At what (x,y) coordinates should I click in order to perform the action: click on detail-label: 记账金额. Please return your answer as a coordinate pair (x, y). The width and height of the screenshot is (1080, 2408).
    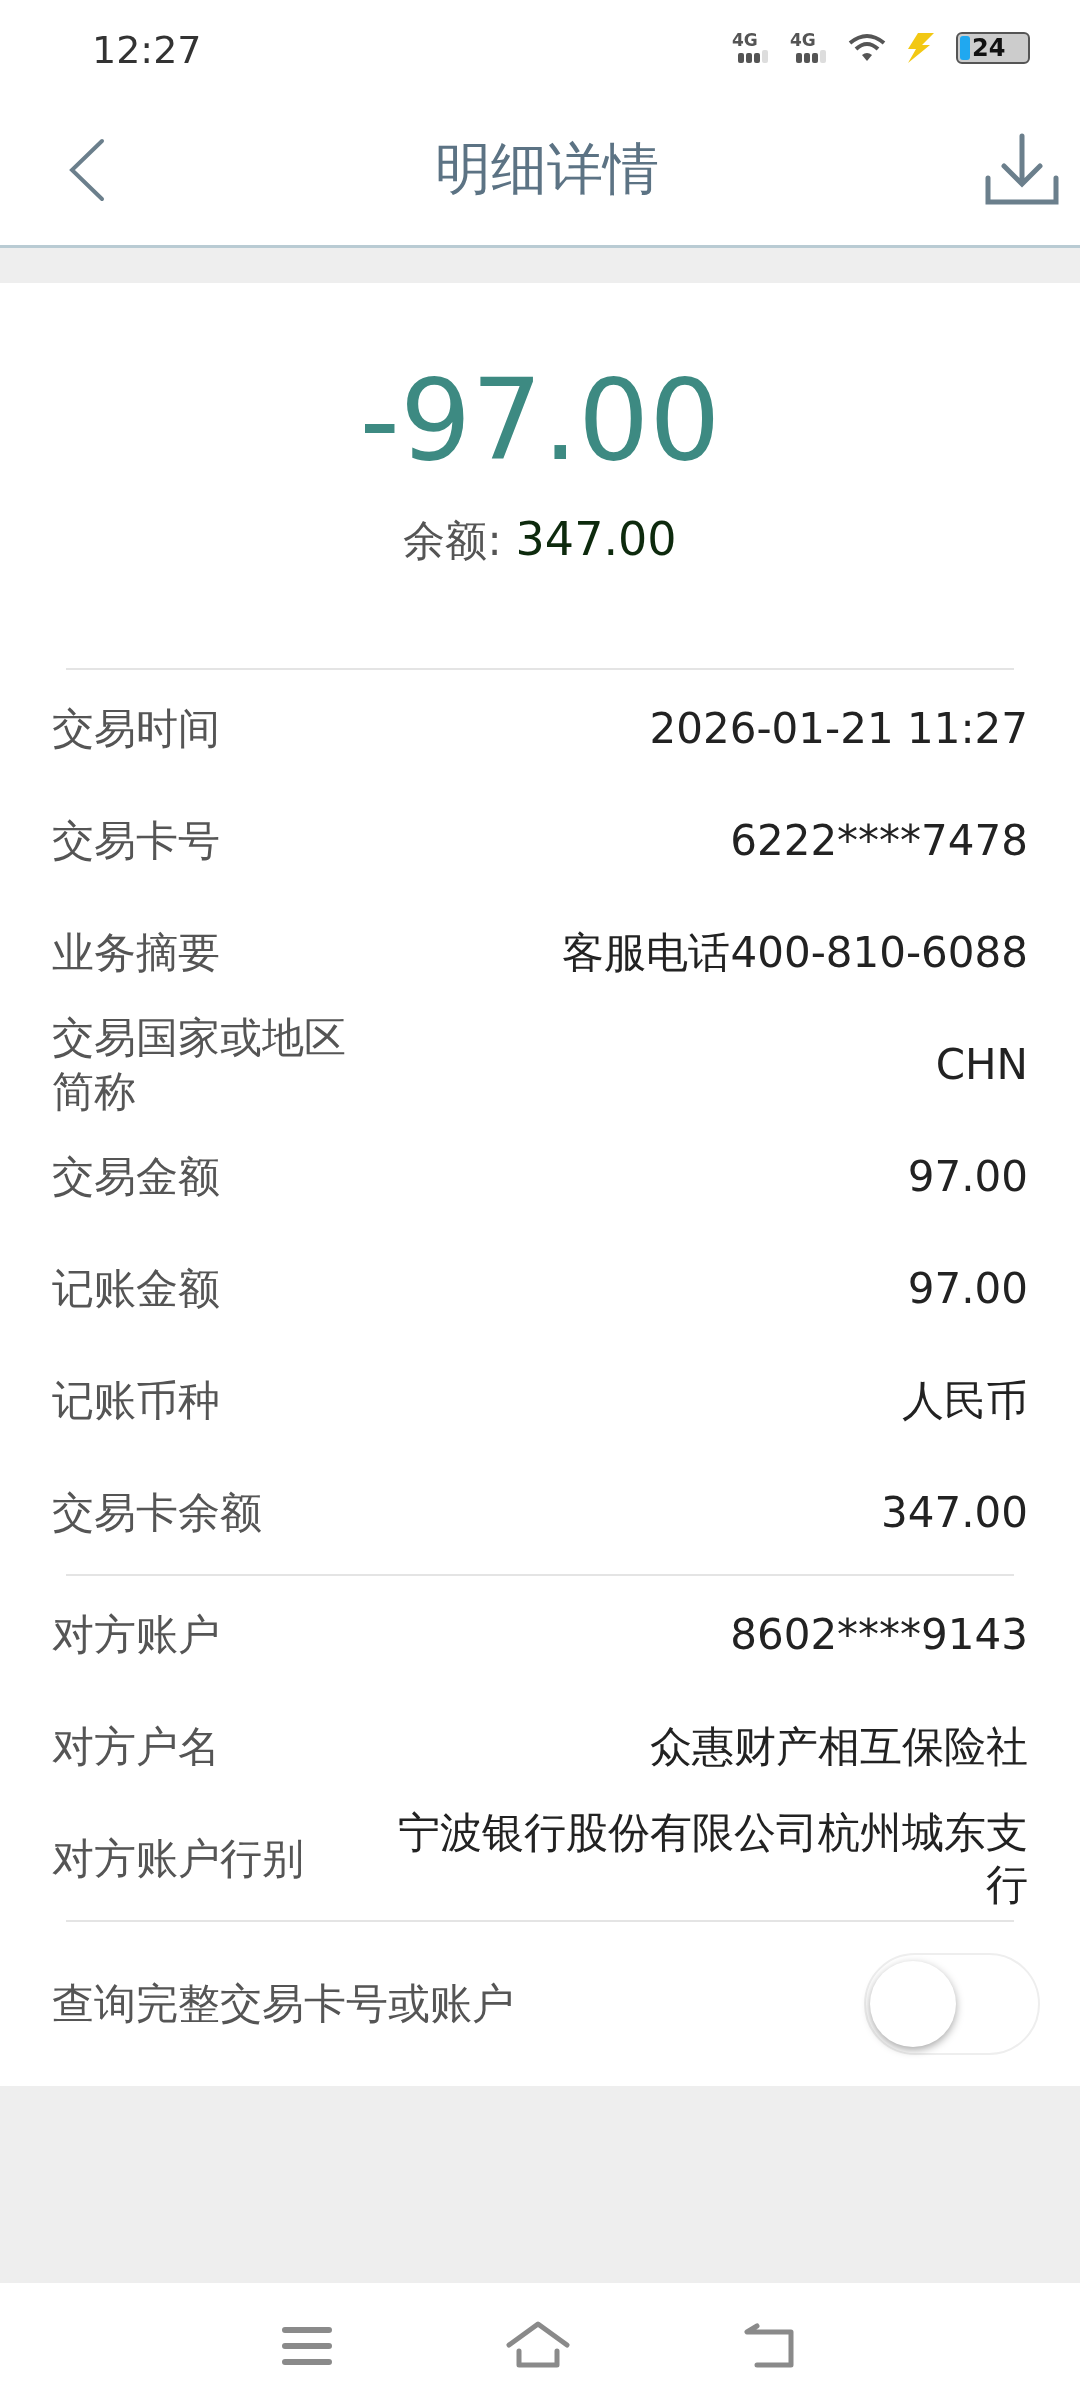
    Looking at the image, I should click on (136, 1289).